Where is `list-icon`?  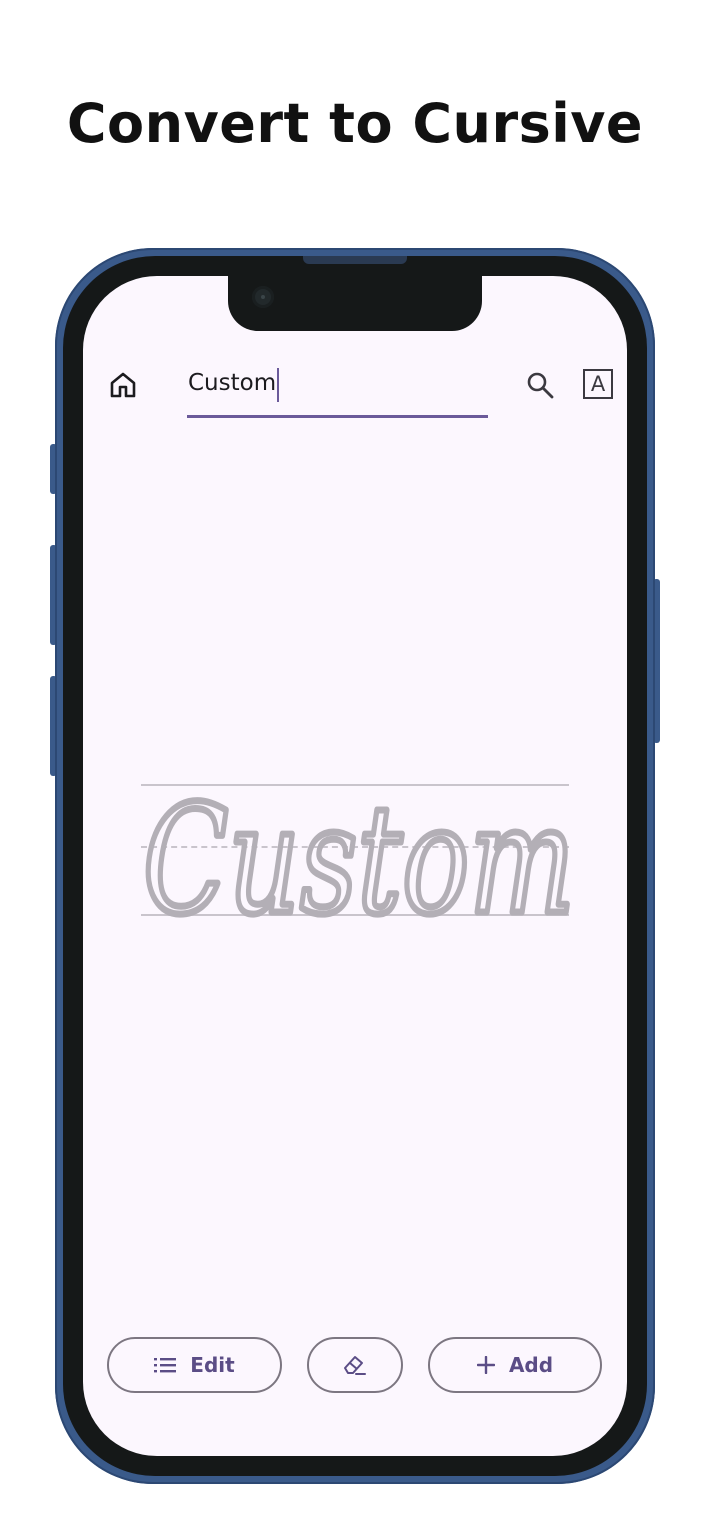 list-icon is located at coordinates (165, 1365).